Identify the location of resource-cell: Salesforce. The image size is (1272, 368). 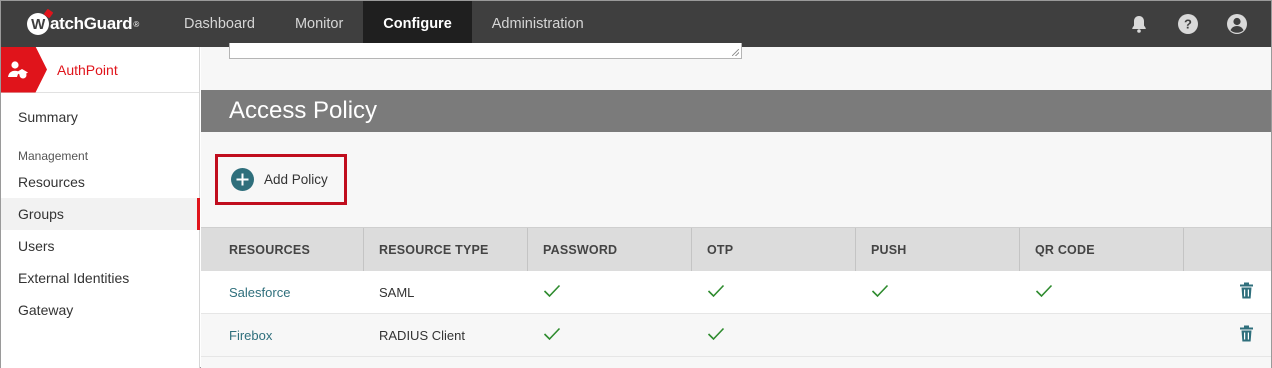
(282, 292).